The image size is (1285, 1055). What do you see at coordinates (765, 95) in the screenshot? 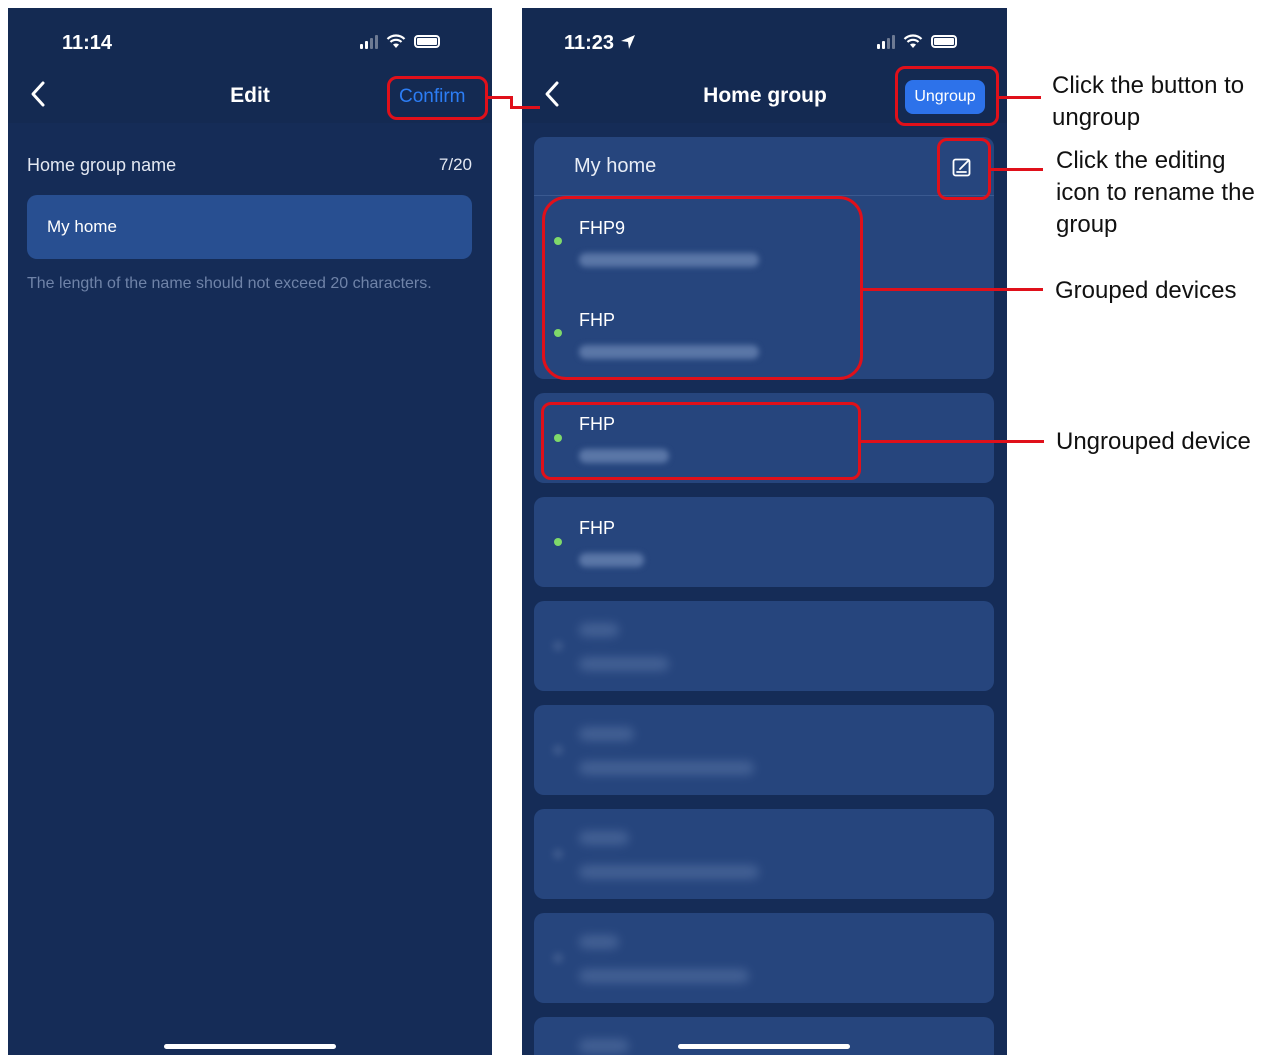
I see `page-title: Home group` at bounding box center [765, 95].